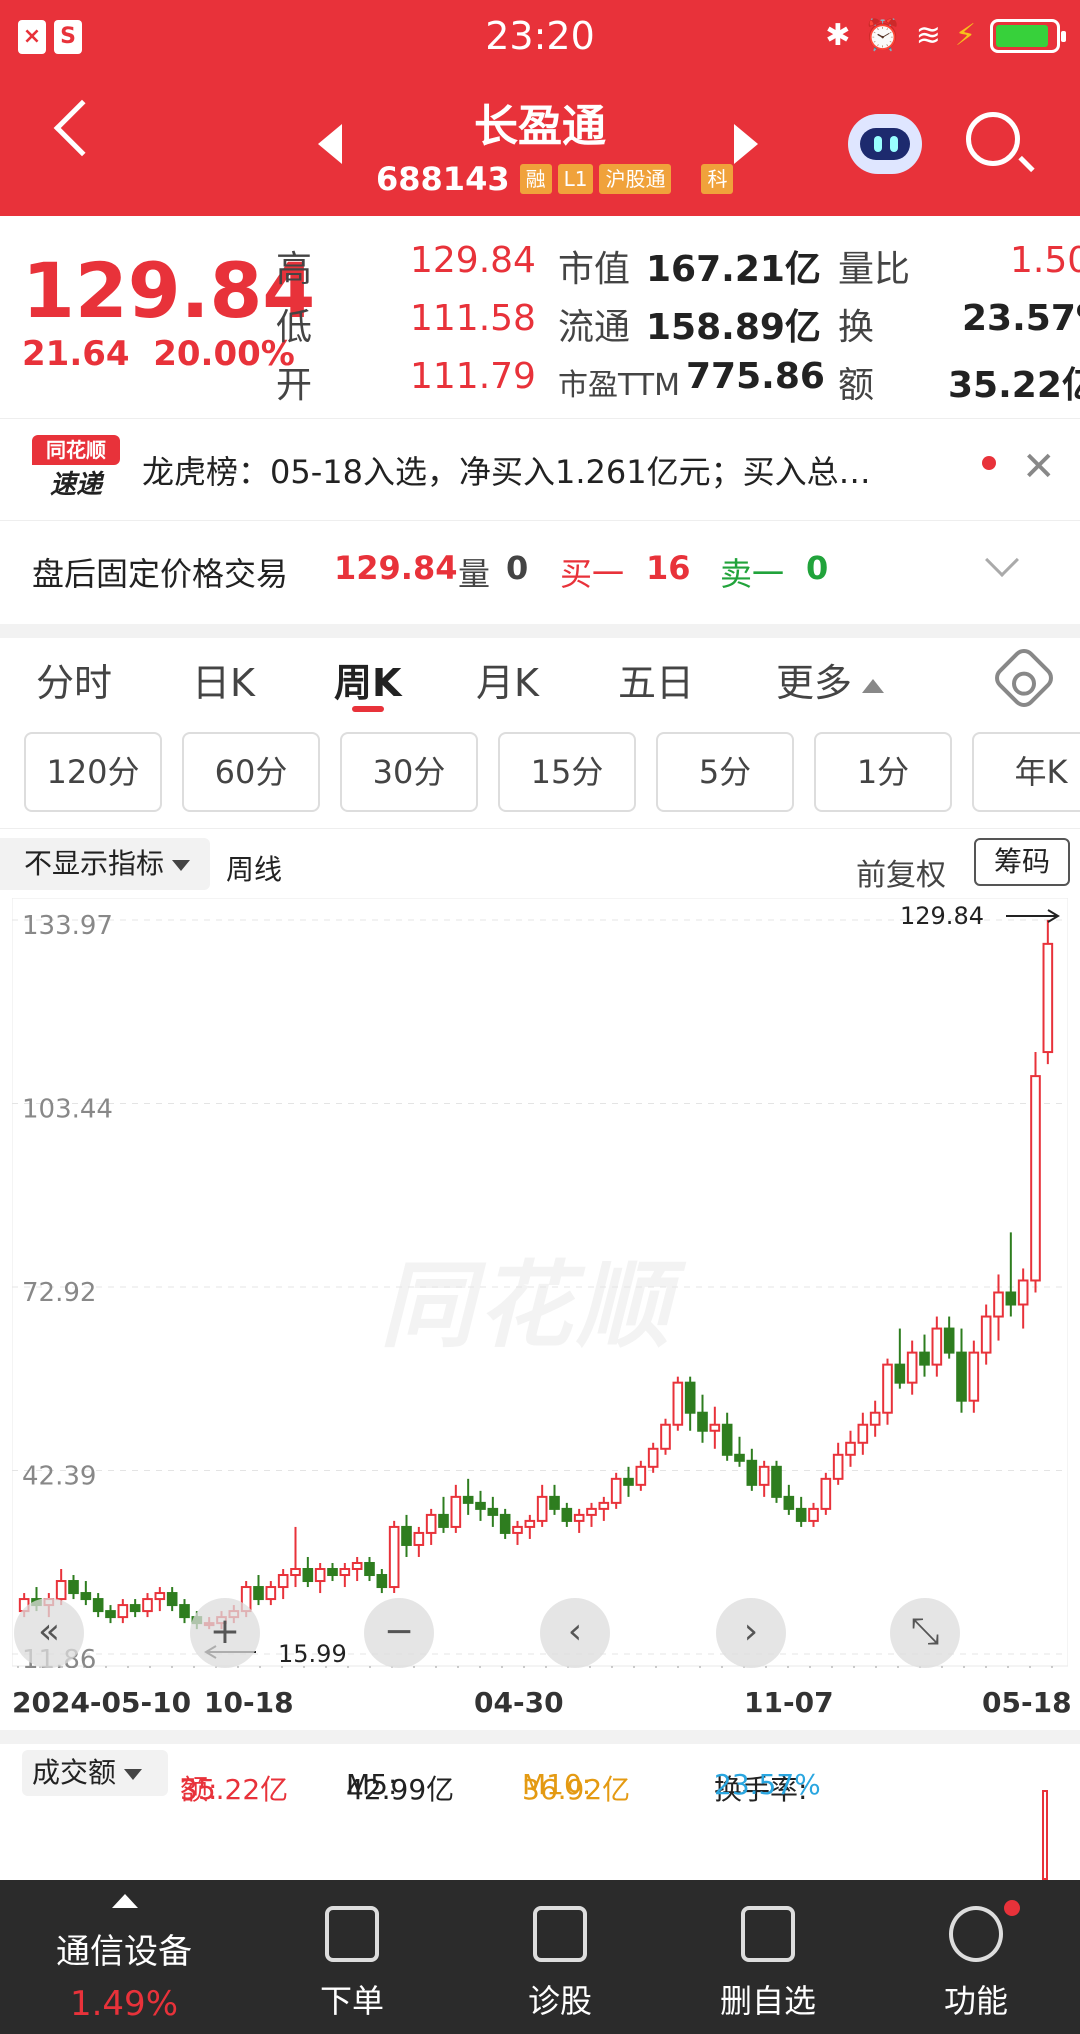  I want to click on caret-up-icon, so click(125, 1901).